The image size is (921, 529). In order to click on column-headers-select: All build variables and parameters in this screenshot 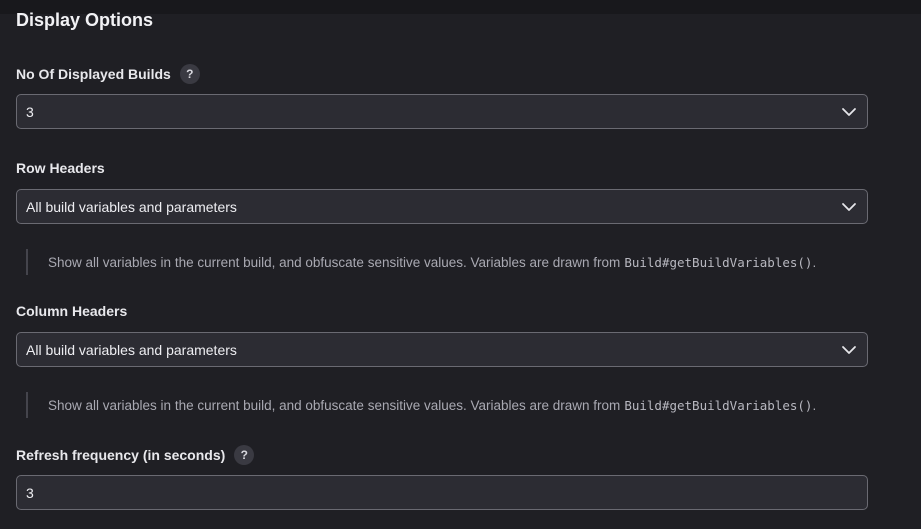, I will do `click(442, 349)`.